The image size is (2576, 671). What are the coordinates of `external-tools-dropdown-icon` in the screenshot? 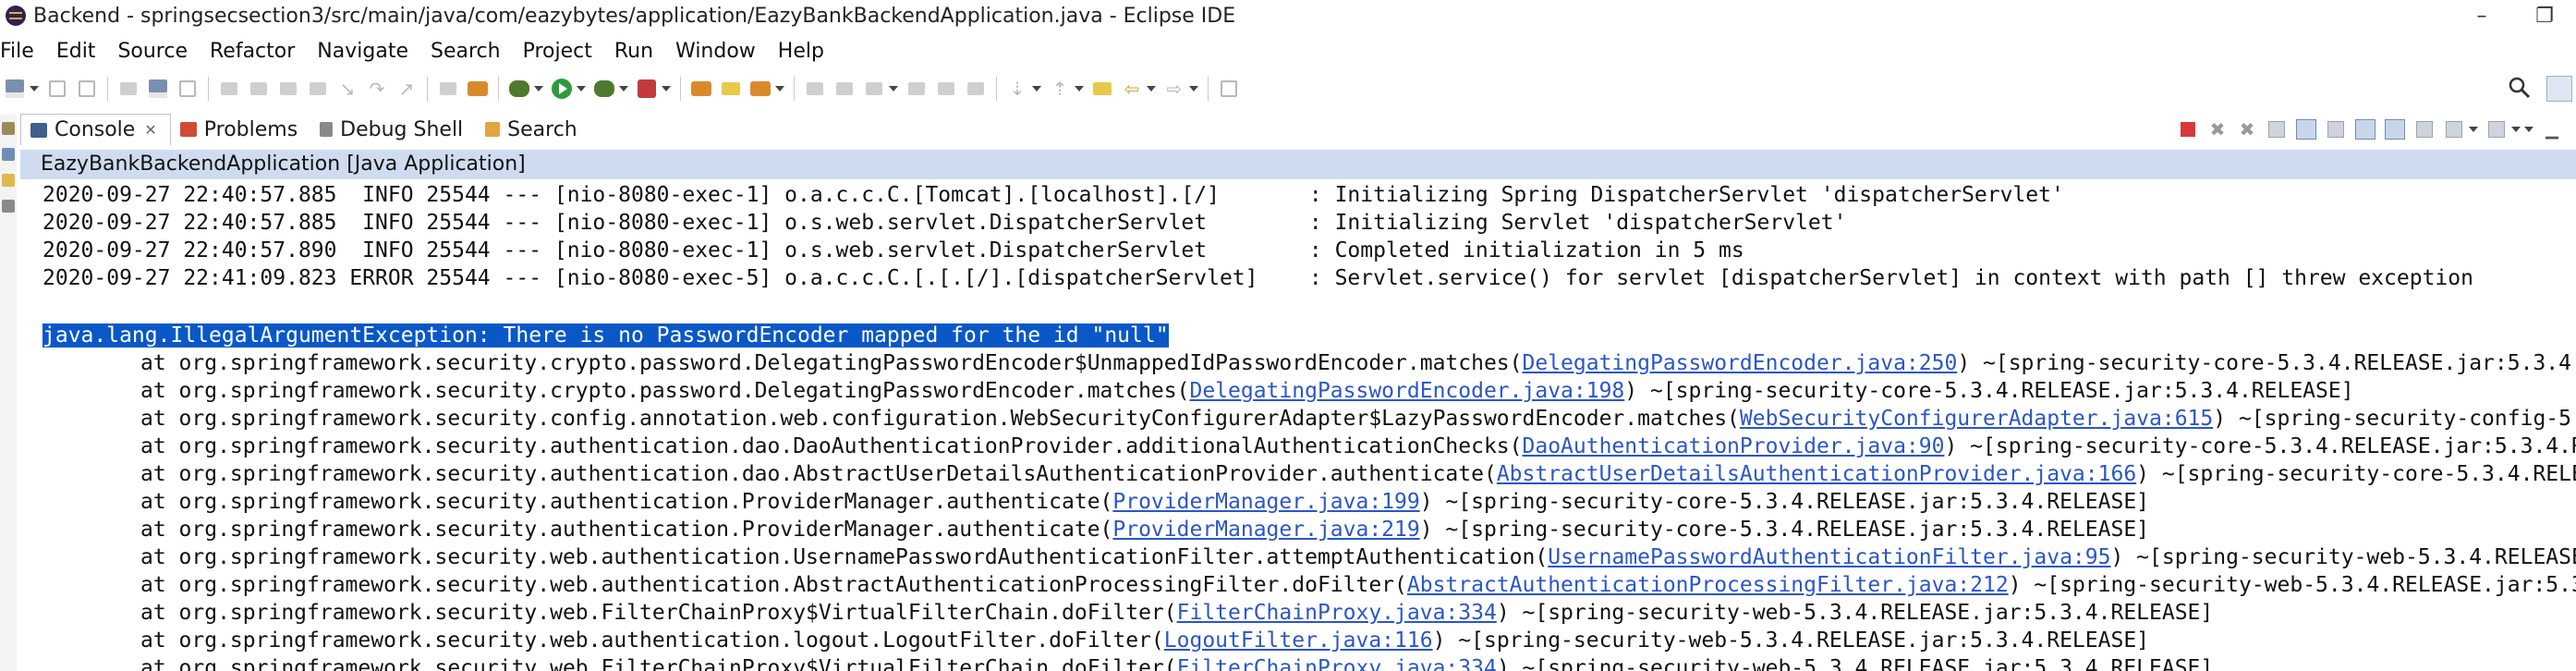 It's located at (666, 89).